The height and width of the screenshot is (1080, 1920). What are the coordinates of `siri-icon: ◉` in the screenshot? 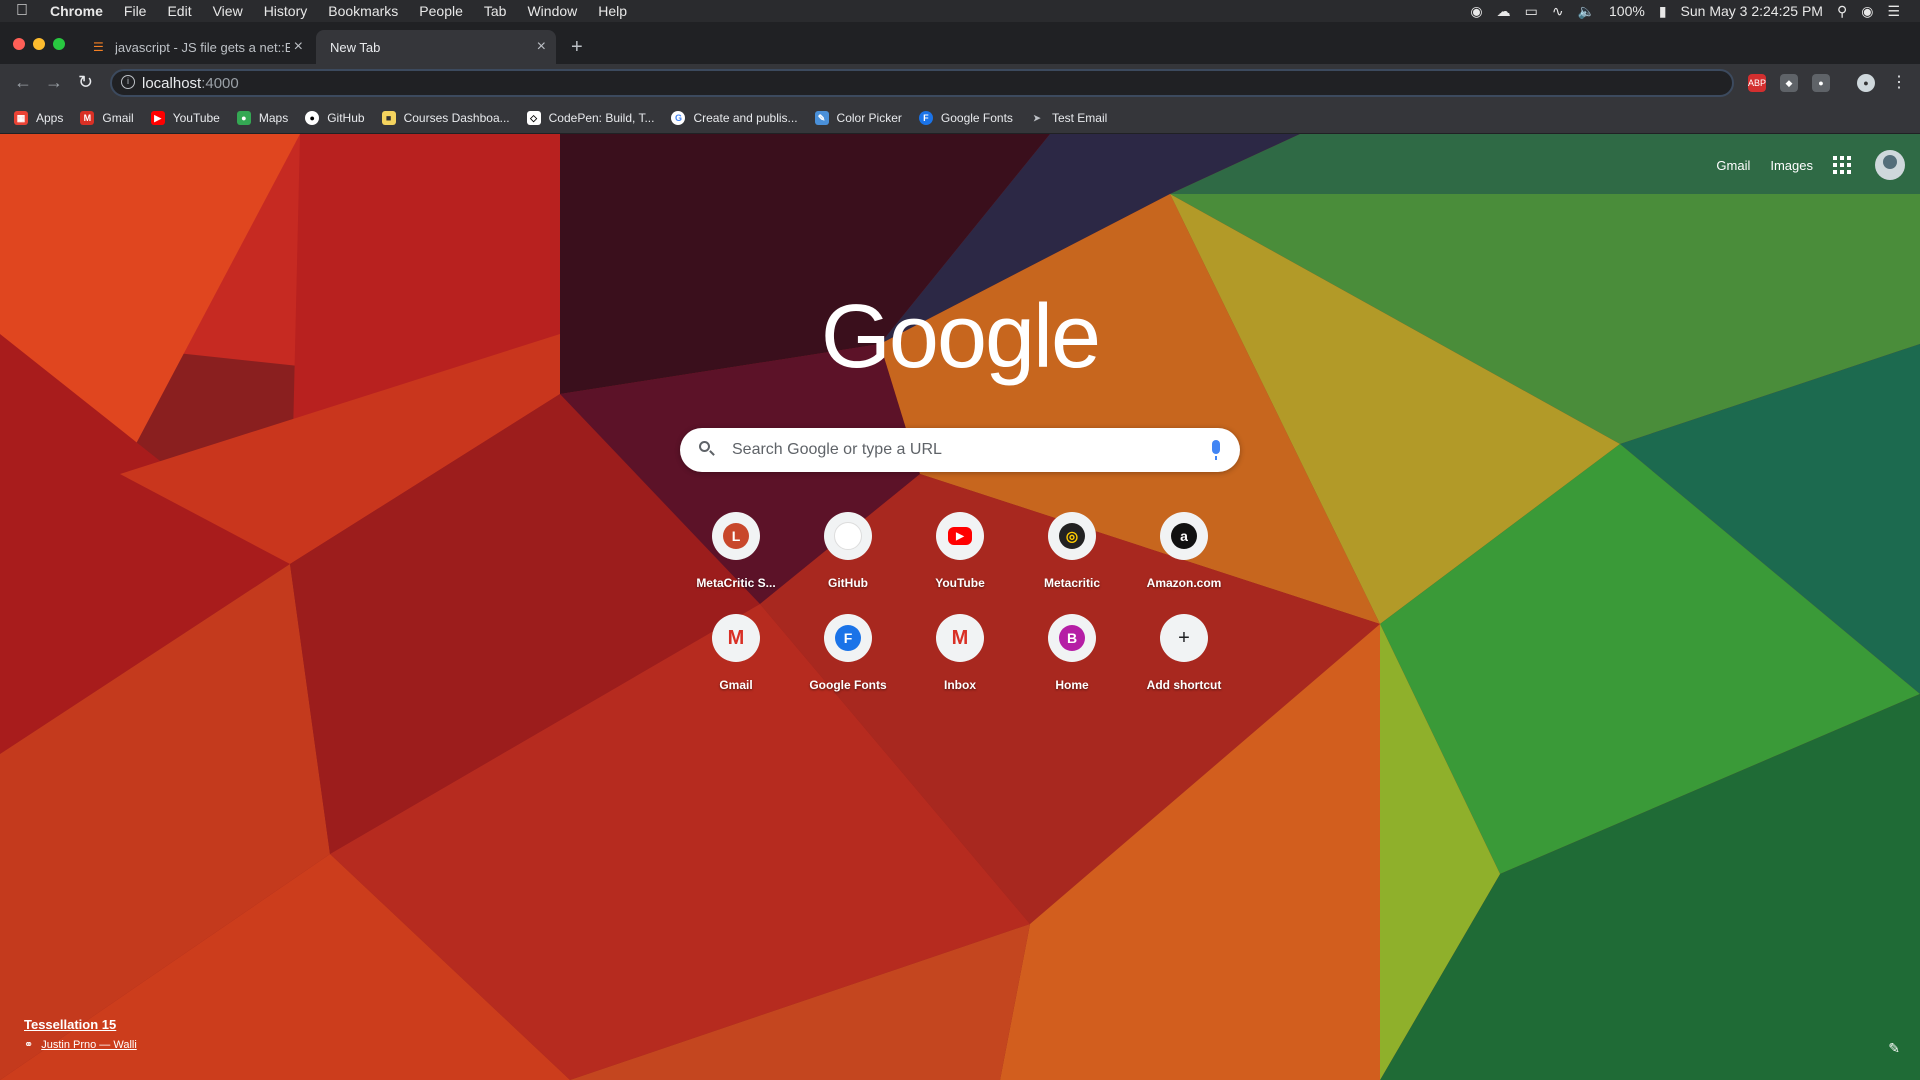 It's located at (1867, 11).